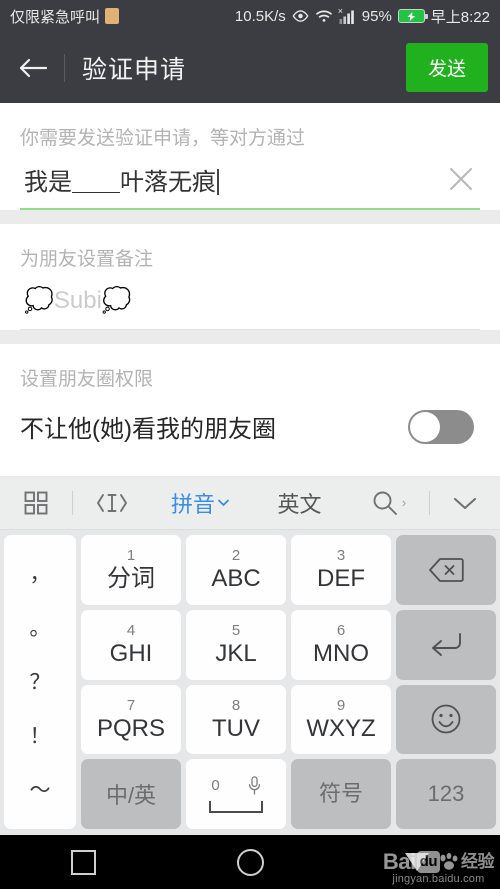 The height and width of the screenshot is (889, 500). I want to click on mode-english-label: 英文, so click(299, 504).